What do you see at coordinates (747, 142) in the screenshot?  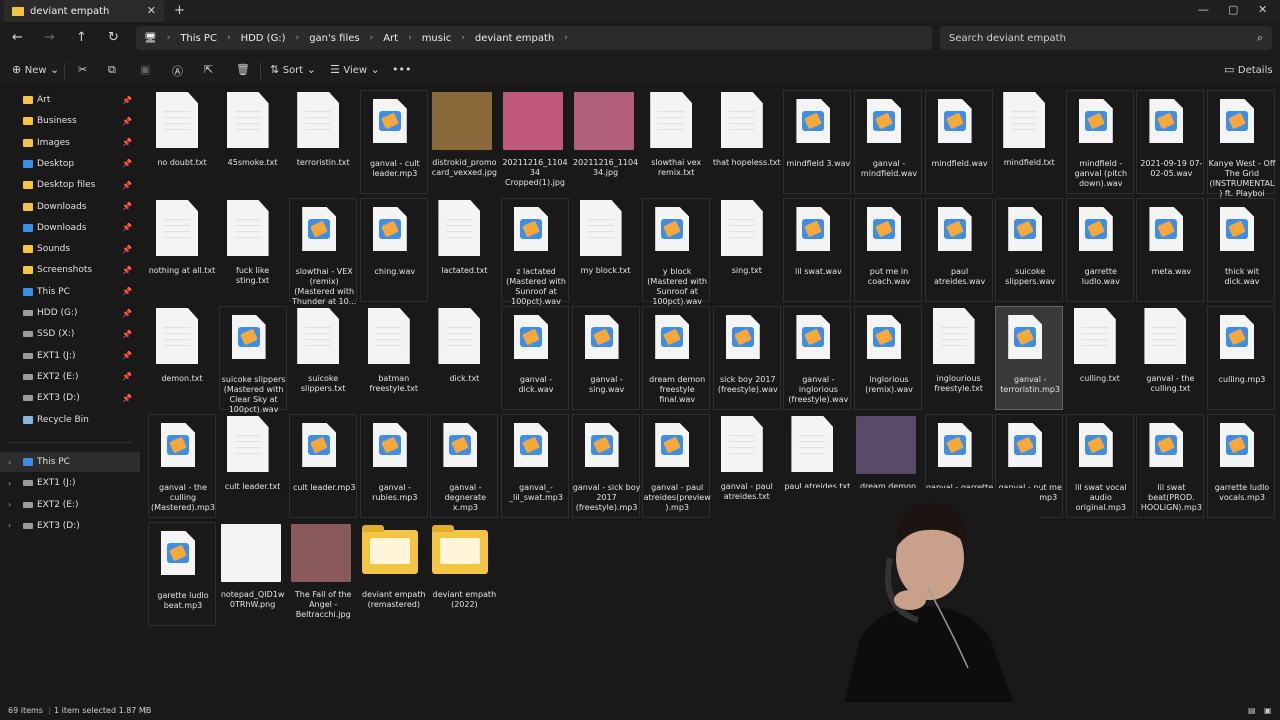 I see `file-item: that hopeless.txt` at bounding box center [747, 142].